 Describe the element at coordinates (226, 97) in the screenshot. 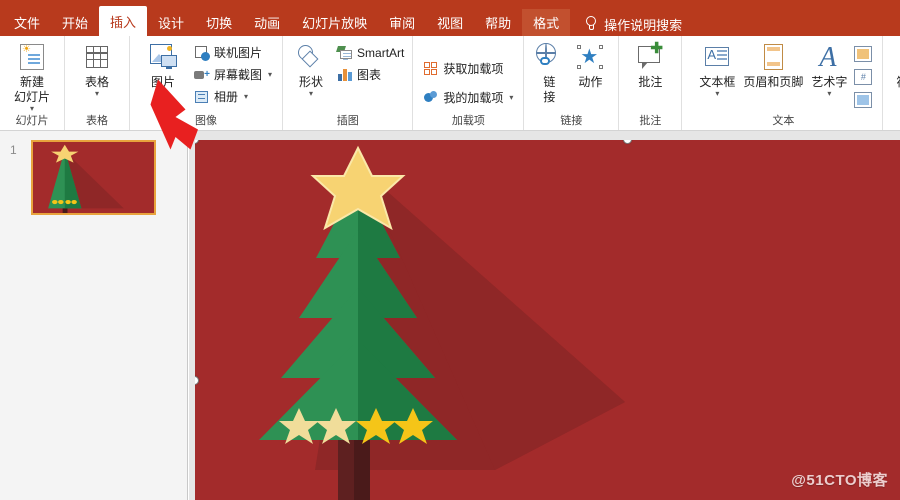

I see `photo-album-label: 相册` at that location.